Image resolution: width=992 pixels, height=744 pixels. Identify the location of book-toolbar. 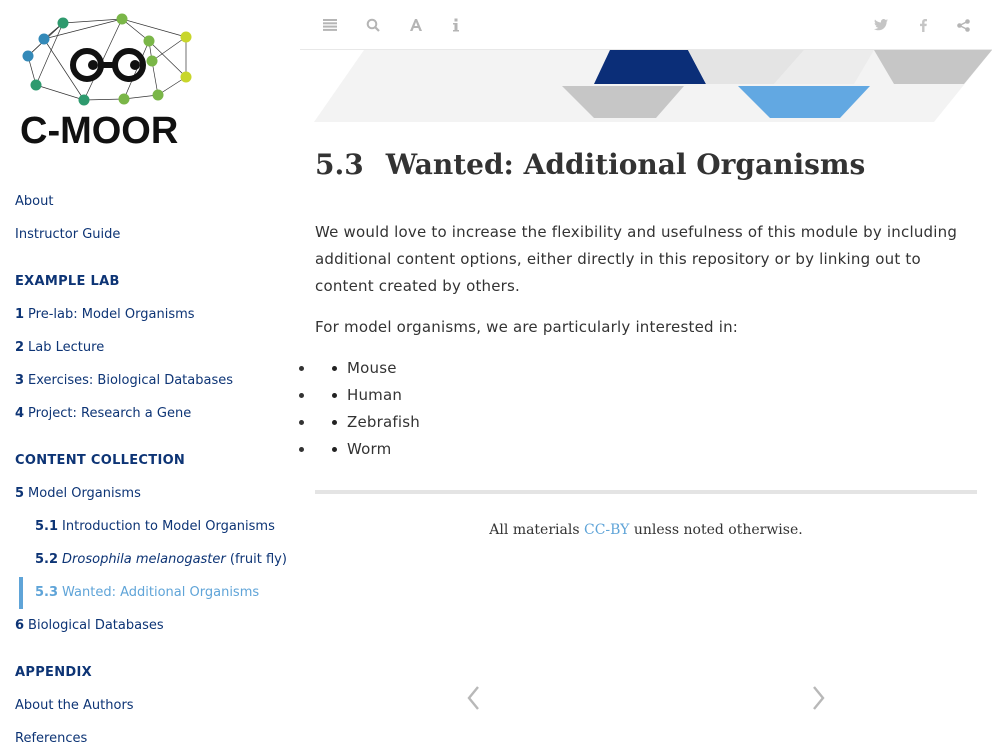
(646, 25).